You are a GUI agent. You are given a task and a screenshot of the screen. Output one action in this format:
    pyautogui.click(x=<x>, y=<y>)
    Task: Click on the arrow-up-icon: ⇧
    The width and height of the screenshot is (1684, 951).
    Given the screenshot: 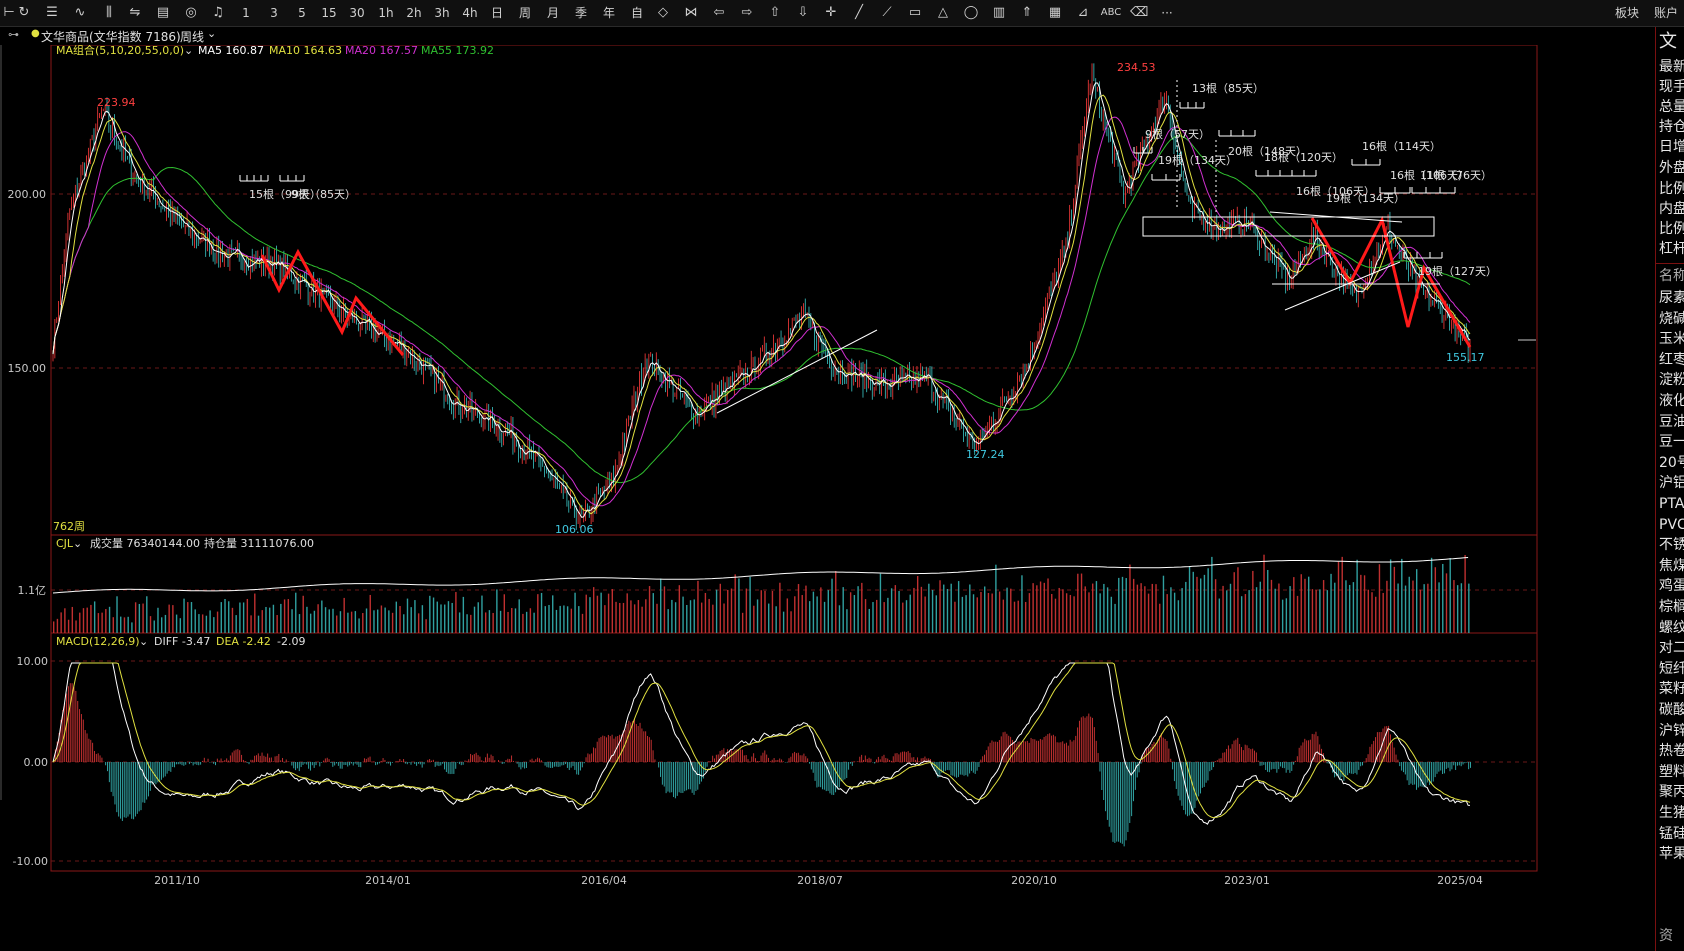 What is the action you would take?
    pyautogui.click(x=775, y=13)
    